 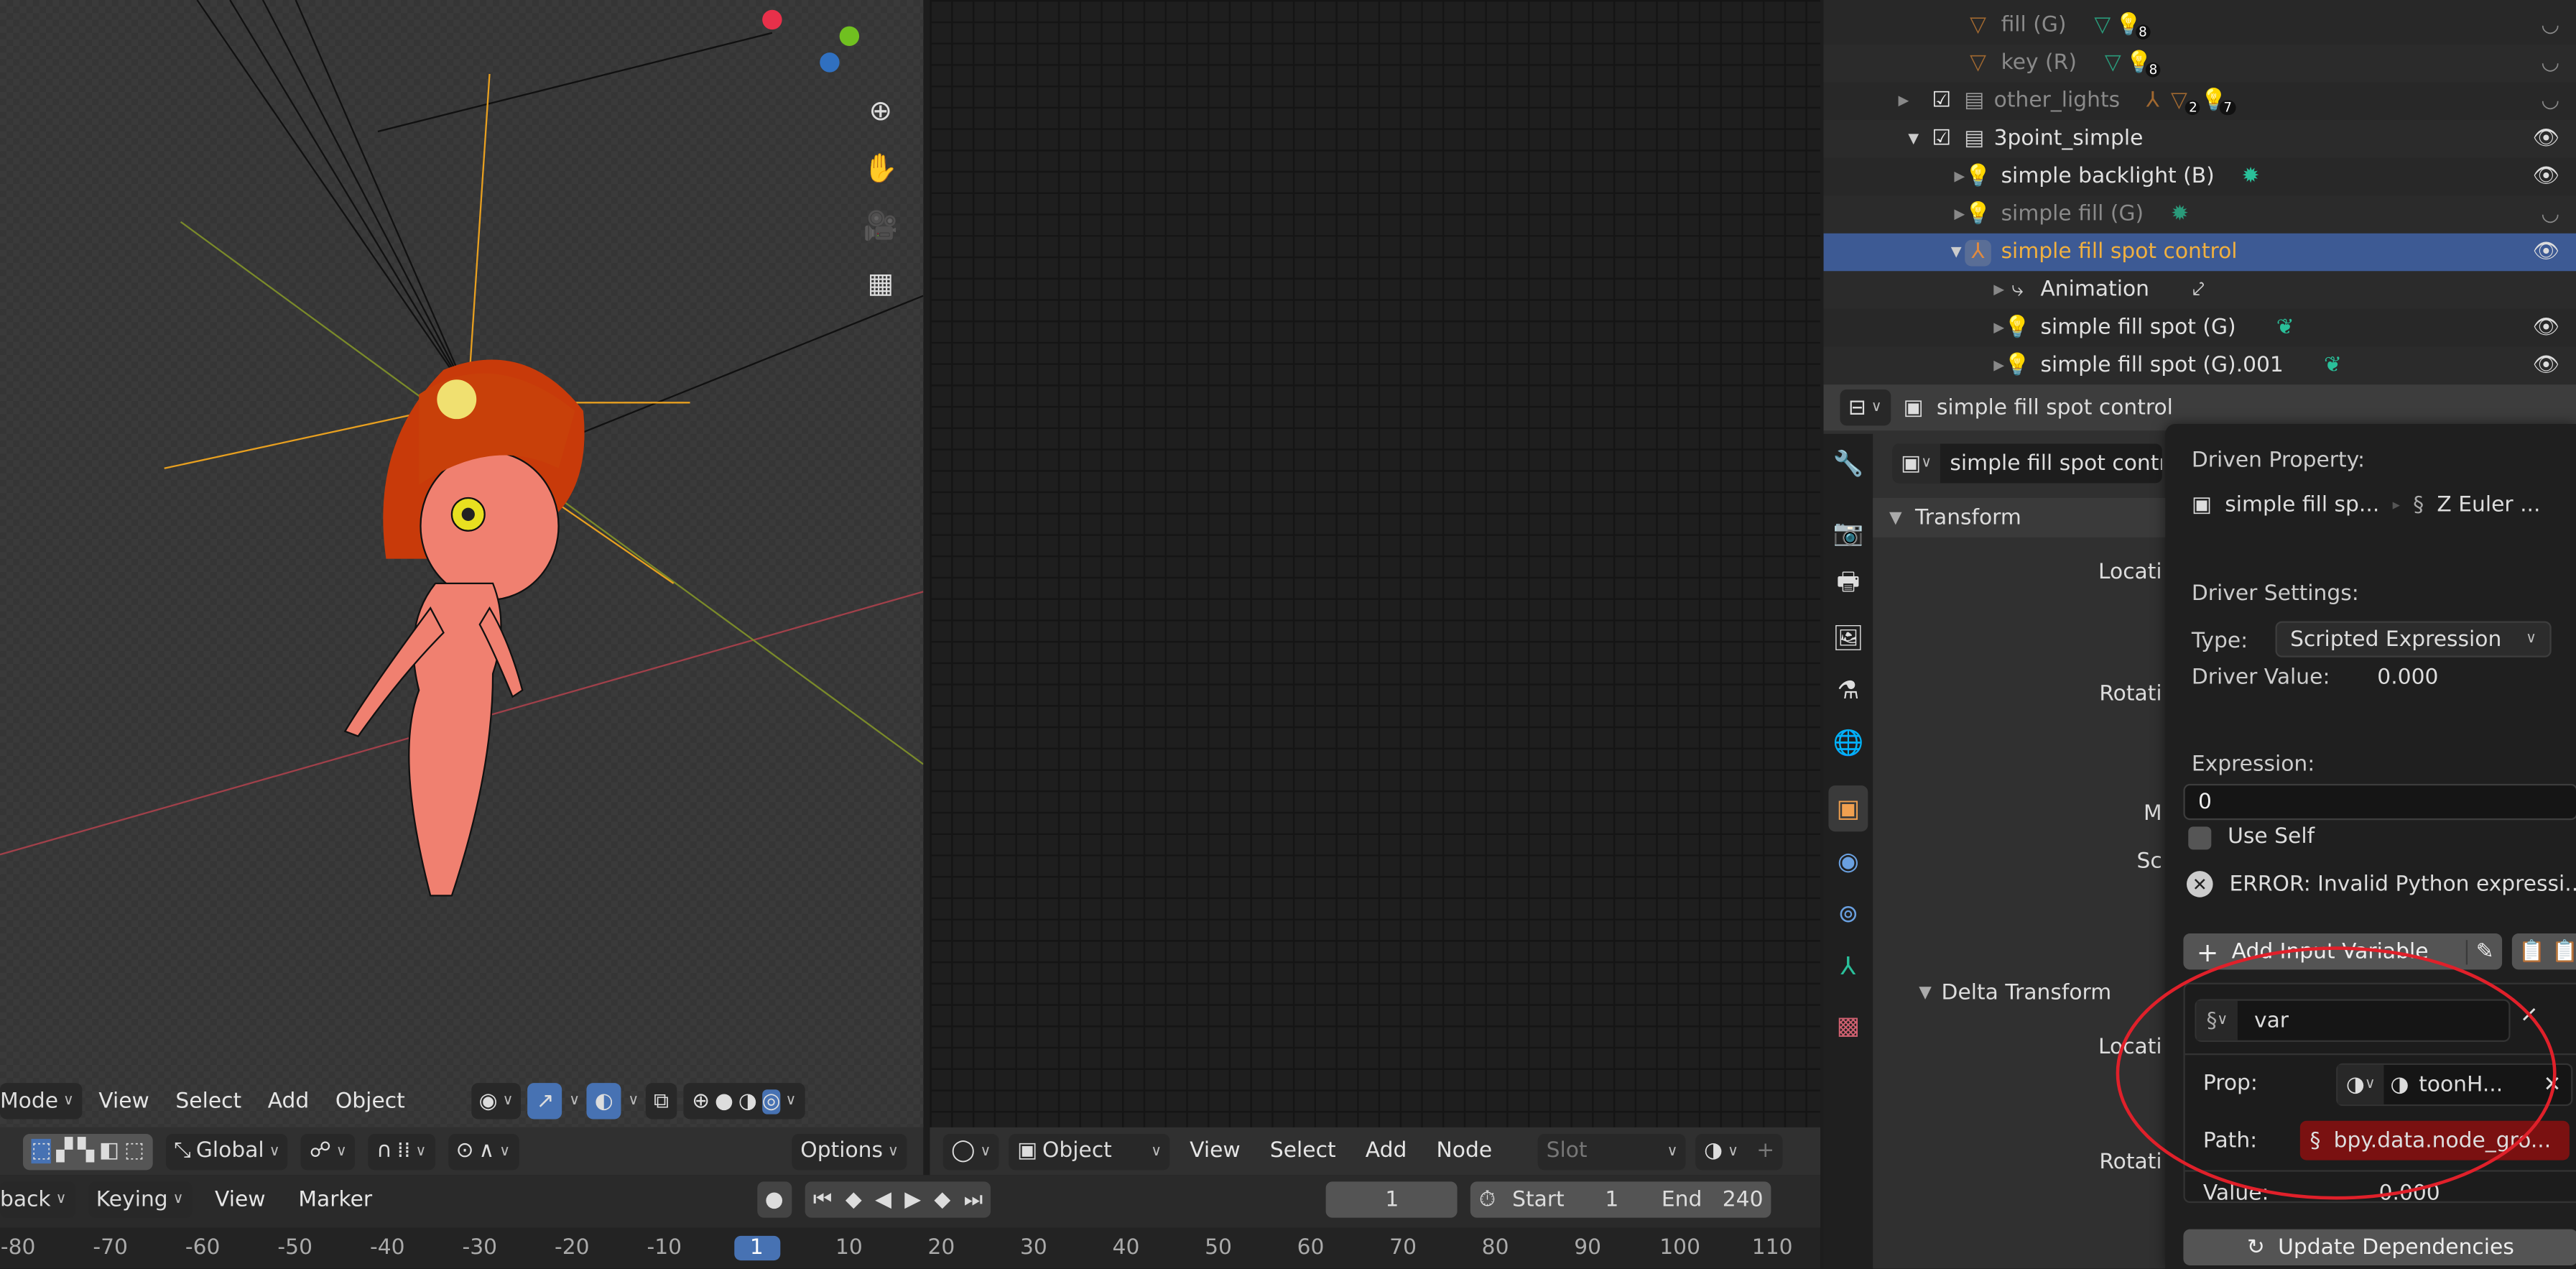 I want to click on constraints-tab-icon: ⊚, so click(x=1848, y=914).